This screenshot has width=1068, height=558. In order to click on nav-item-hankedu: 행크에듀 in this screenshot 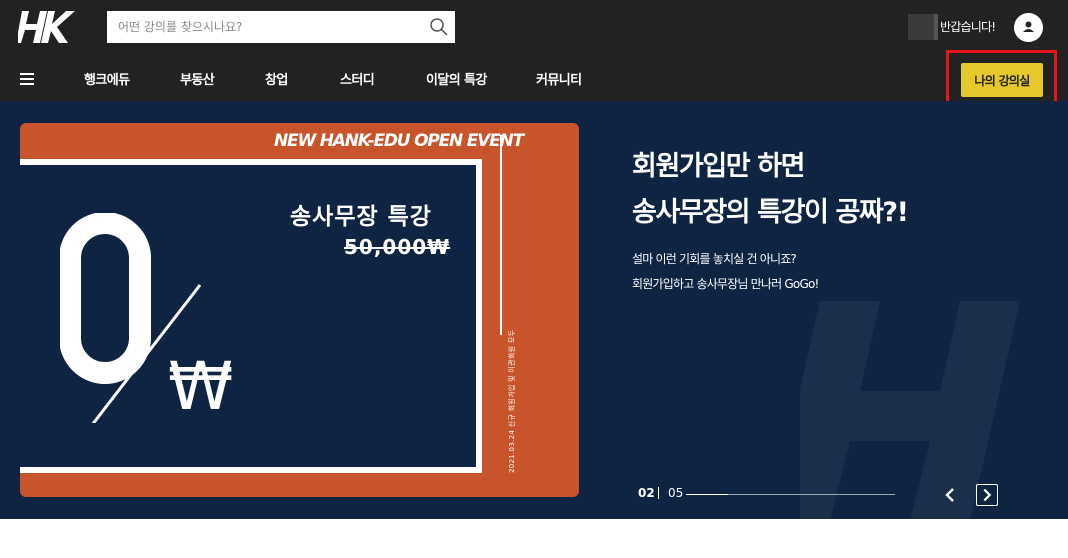, I will do `click(107, 78)`.